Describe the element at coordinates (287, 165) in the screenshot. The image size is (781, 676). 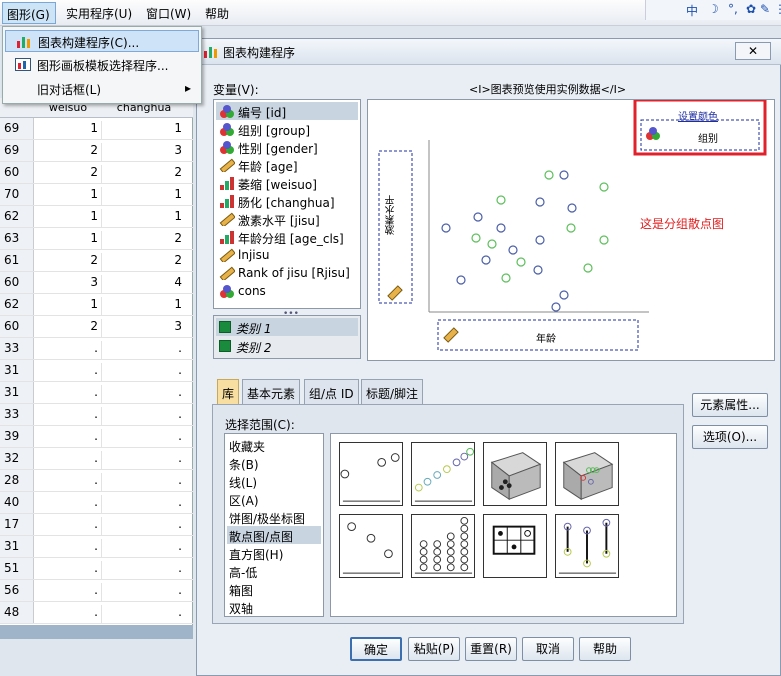
I see `variable-item: 年龄 [age]` at that location.